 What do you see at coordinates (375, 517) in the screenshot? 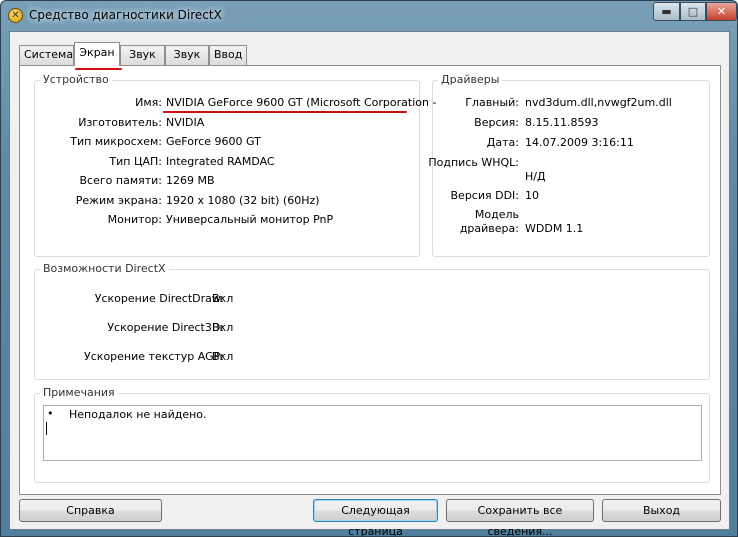
I see `next-page-button: Следующая страница` at bounding box center [375, 517].